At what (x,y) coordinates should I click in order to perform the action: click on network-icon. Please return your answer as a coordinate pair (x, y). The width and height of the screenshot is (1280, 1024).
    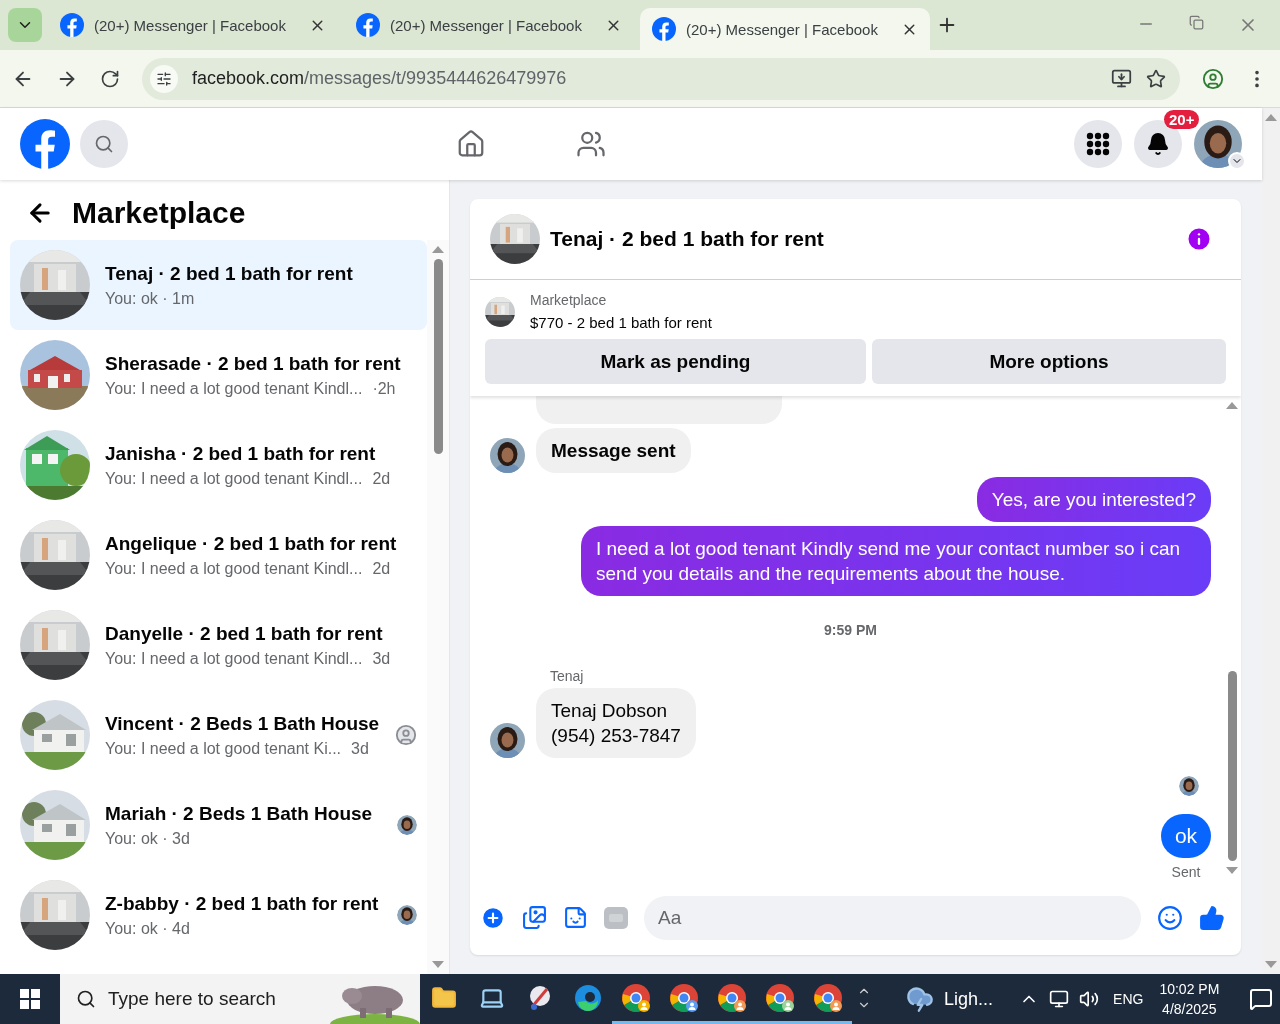
    Looking at the image, I should click on (1059, 999).